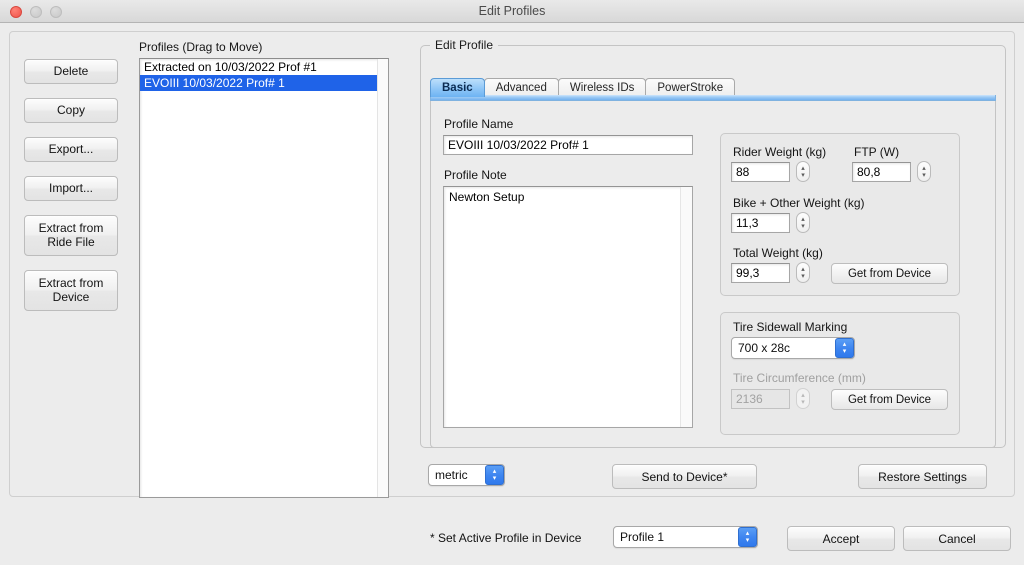 Image resolution: width=1024 pixels, height=565 pixels. Describe the element at coordinates (760, 273) in the screenshot. I see `total-weight-input: 99,3` at that location.